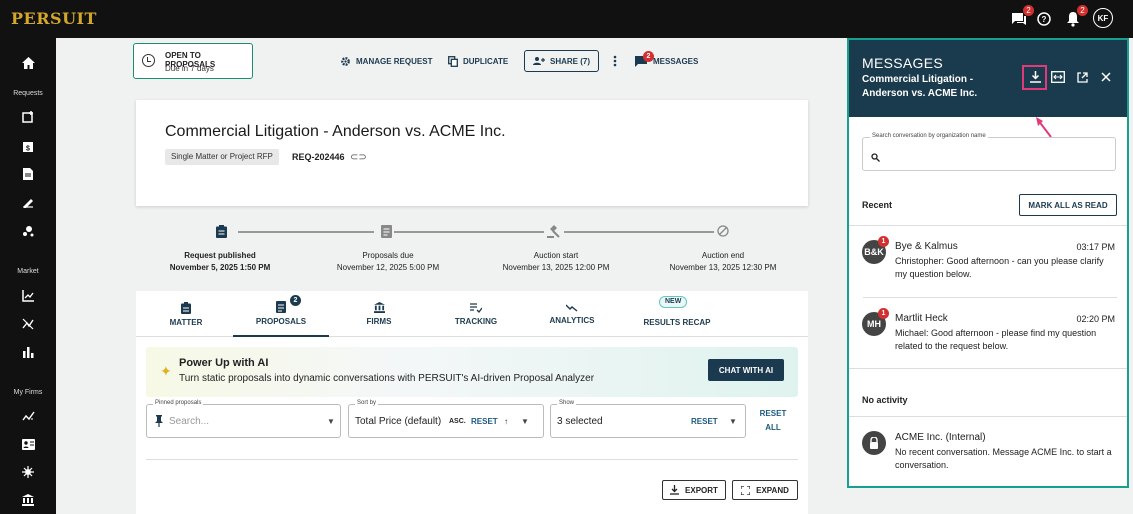 This screenshot has height=514, width=1133. I want to click on bank-icon, so click(28, 500).